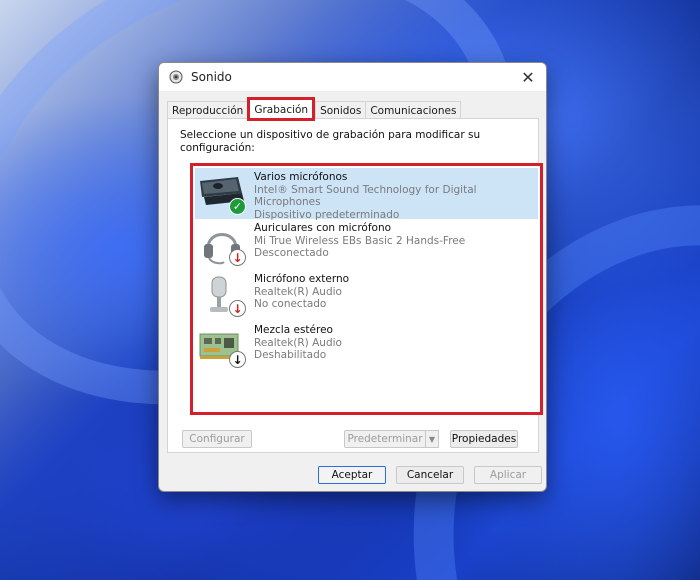  I want to click on ok-button: Aceptar, so click(352, 475).